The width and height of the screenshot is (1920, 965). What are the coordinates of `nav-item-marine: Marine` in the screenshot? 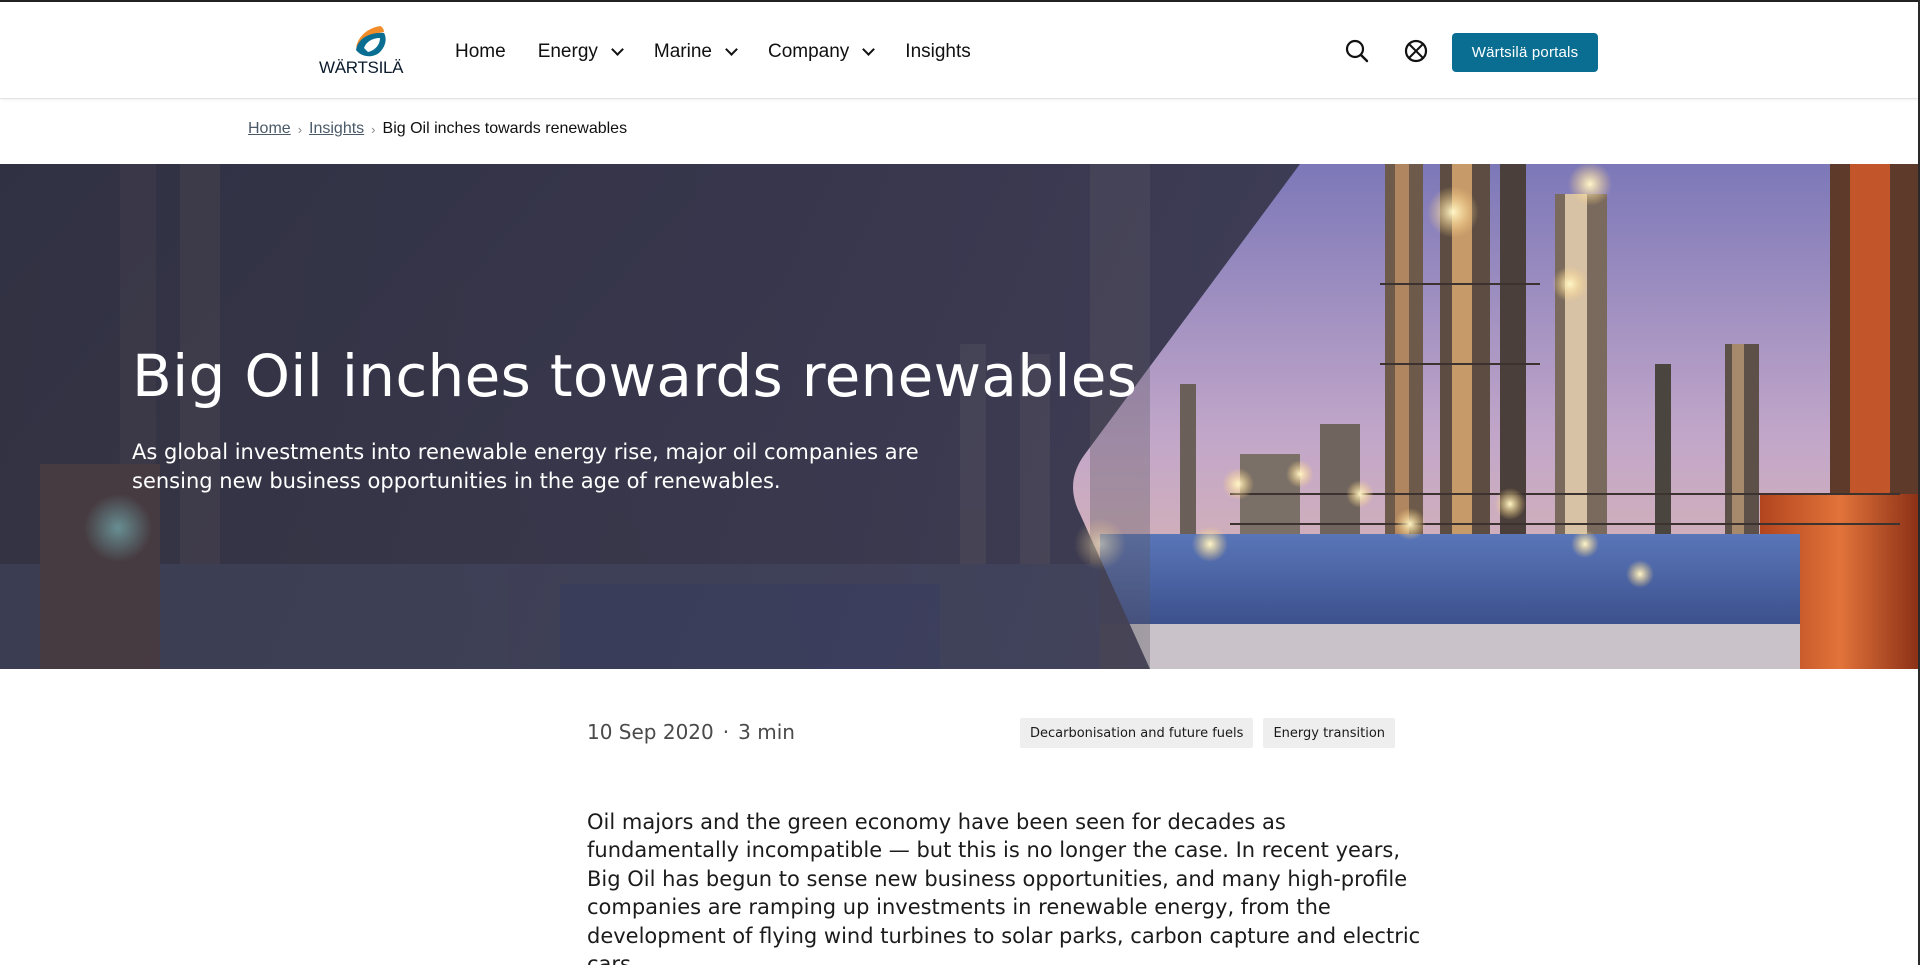 It's located at (695, 52).